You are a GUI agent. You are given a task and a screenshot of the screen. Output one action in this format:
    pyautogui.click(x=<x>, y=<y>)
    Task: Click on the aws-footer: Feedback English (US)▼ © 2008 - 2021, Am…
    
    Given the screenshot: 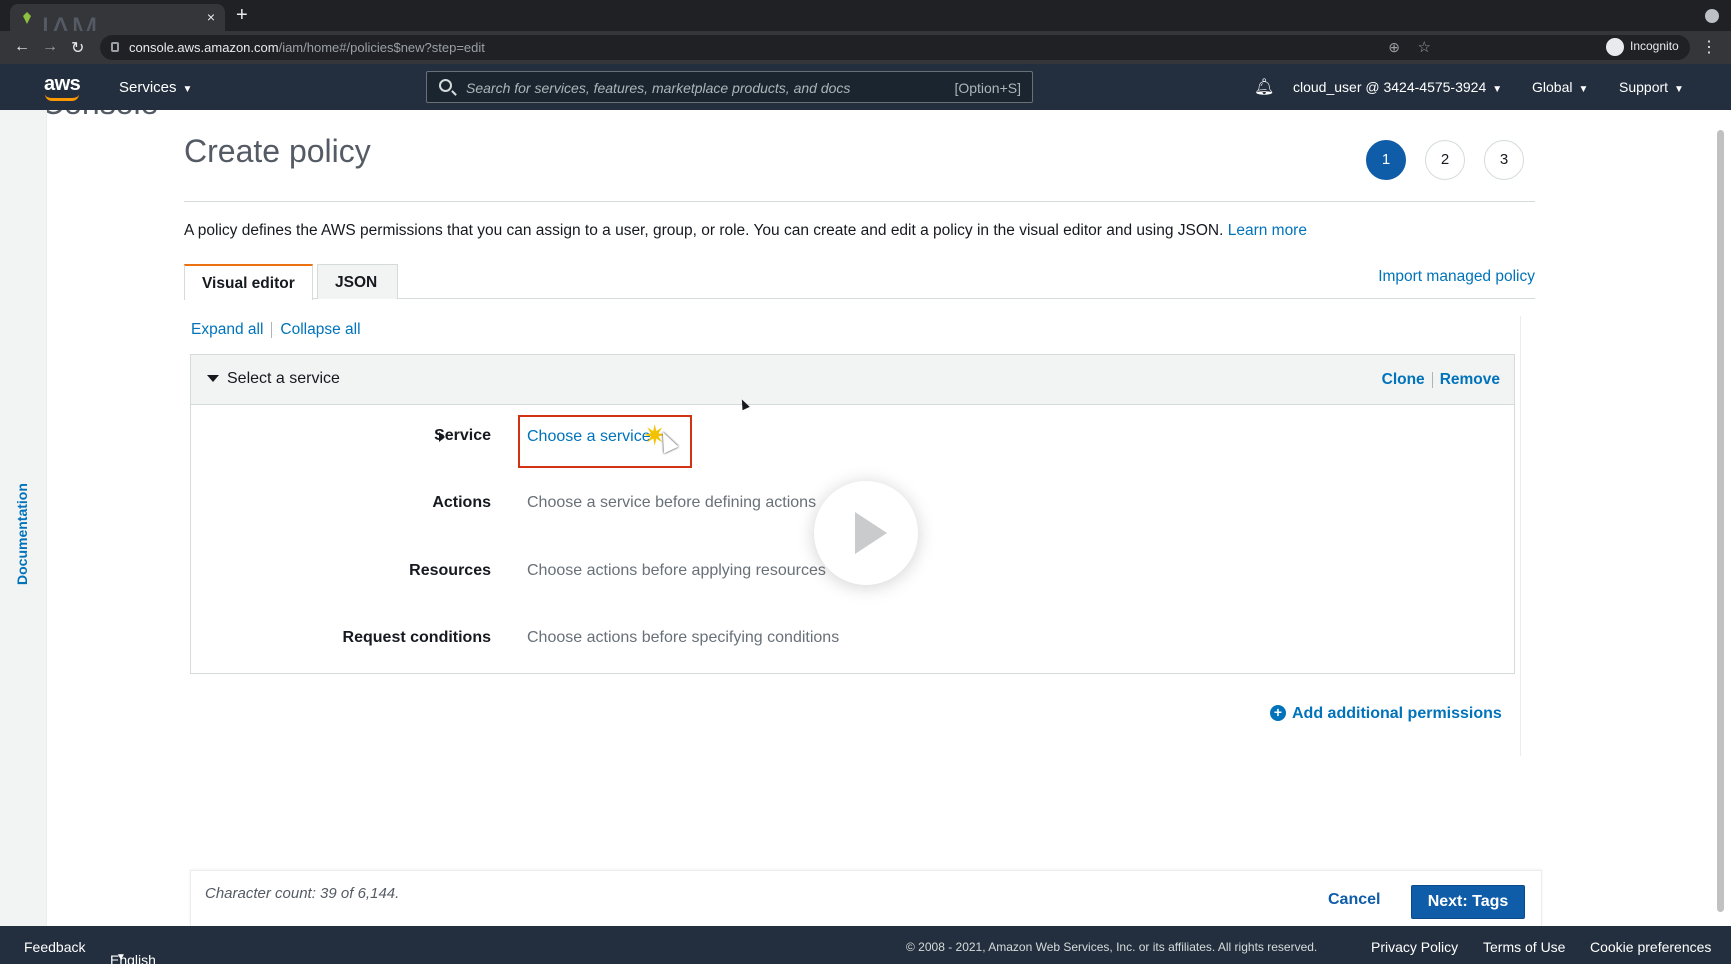 What is the action you would take?
    pyautogui.click(x=865, y=945)
    